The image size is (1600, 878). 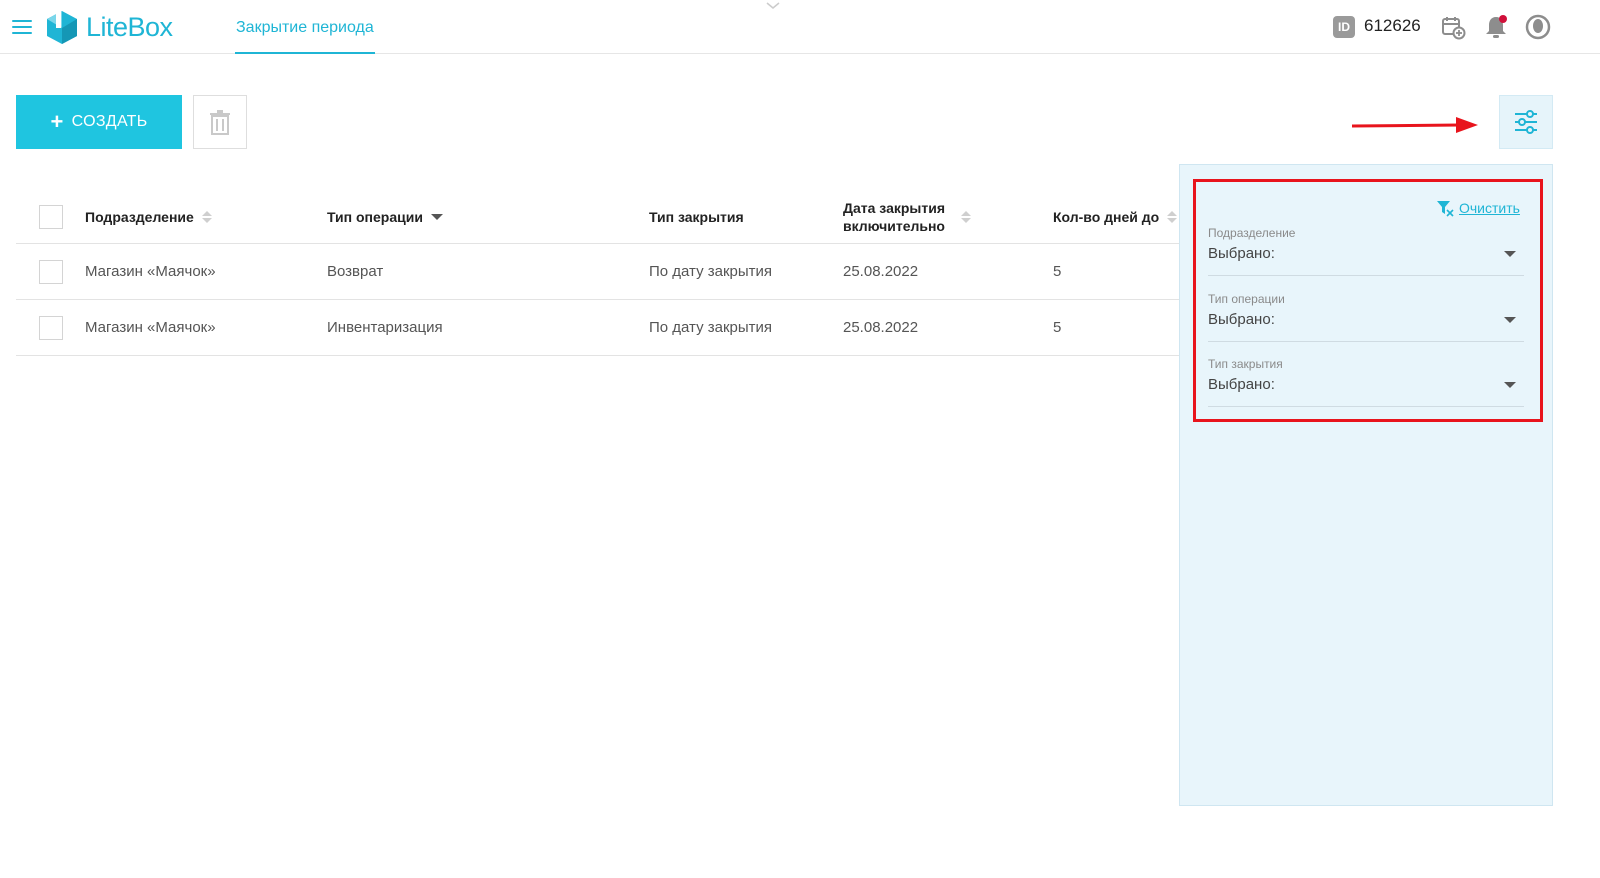 I want to click on sliders-icon, so click(x=1526, y=122).